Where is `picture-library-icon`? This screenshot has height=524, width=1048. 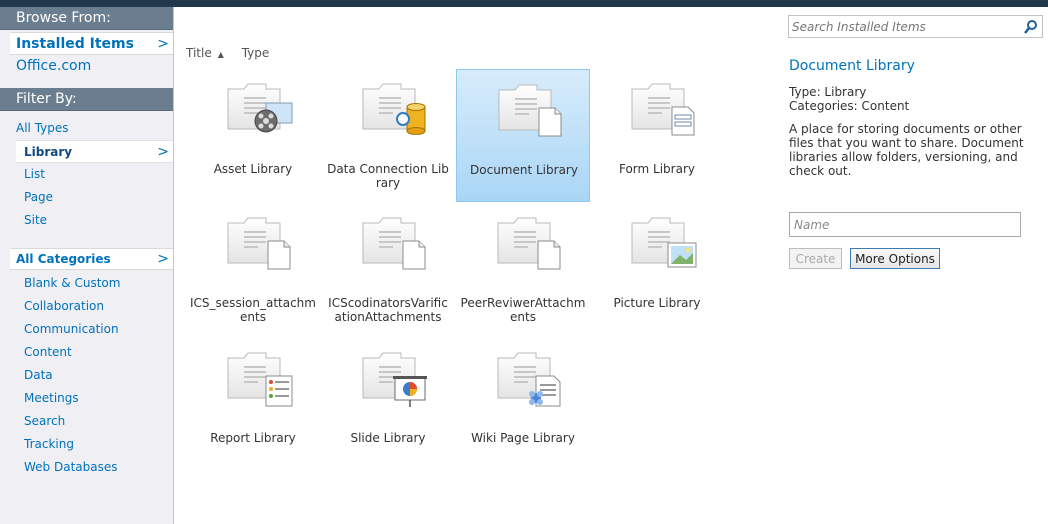 picture-library-icon is located at coordinates (664, 242).